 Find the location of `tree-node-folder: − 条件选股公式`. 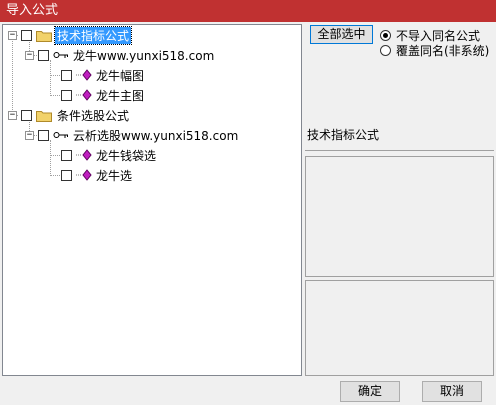

tree-node-folder: − 条件选股公式 is located at coordinates (69, 115).